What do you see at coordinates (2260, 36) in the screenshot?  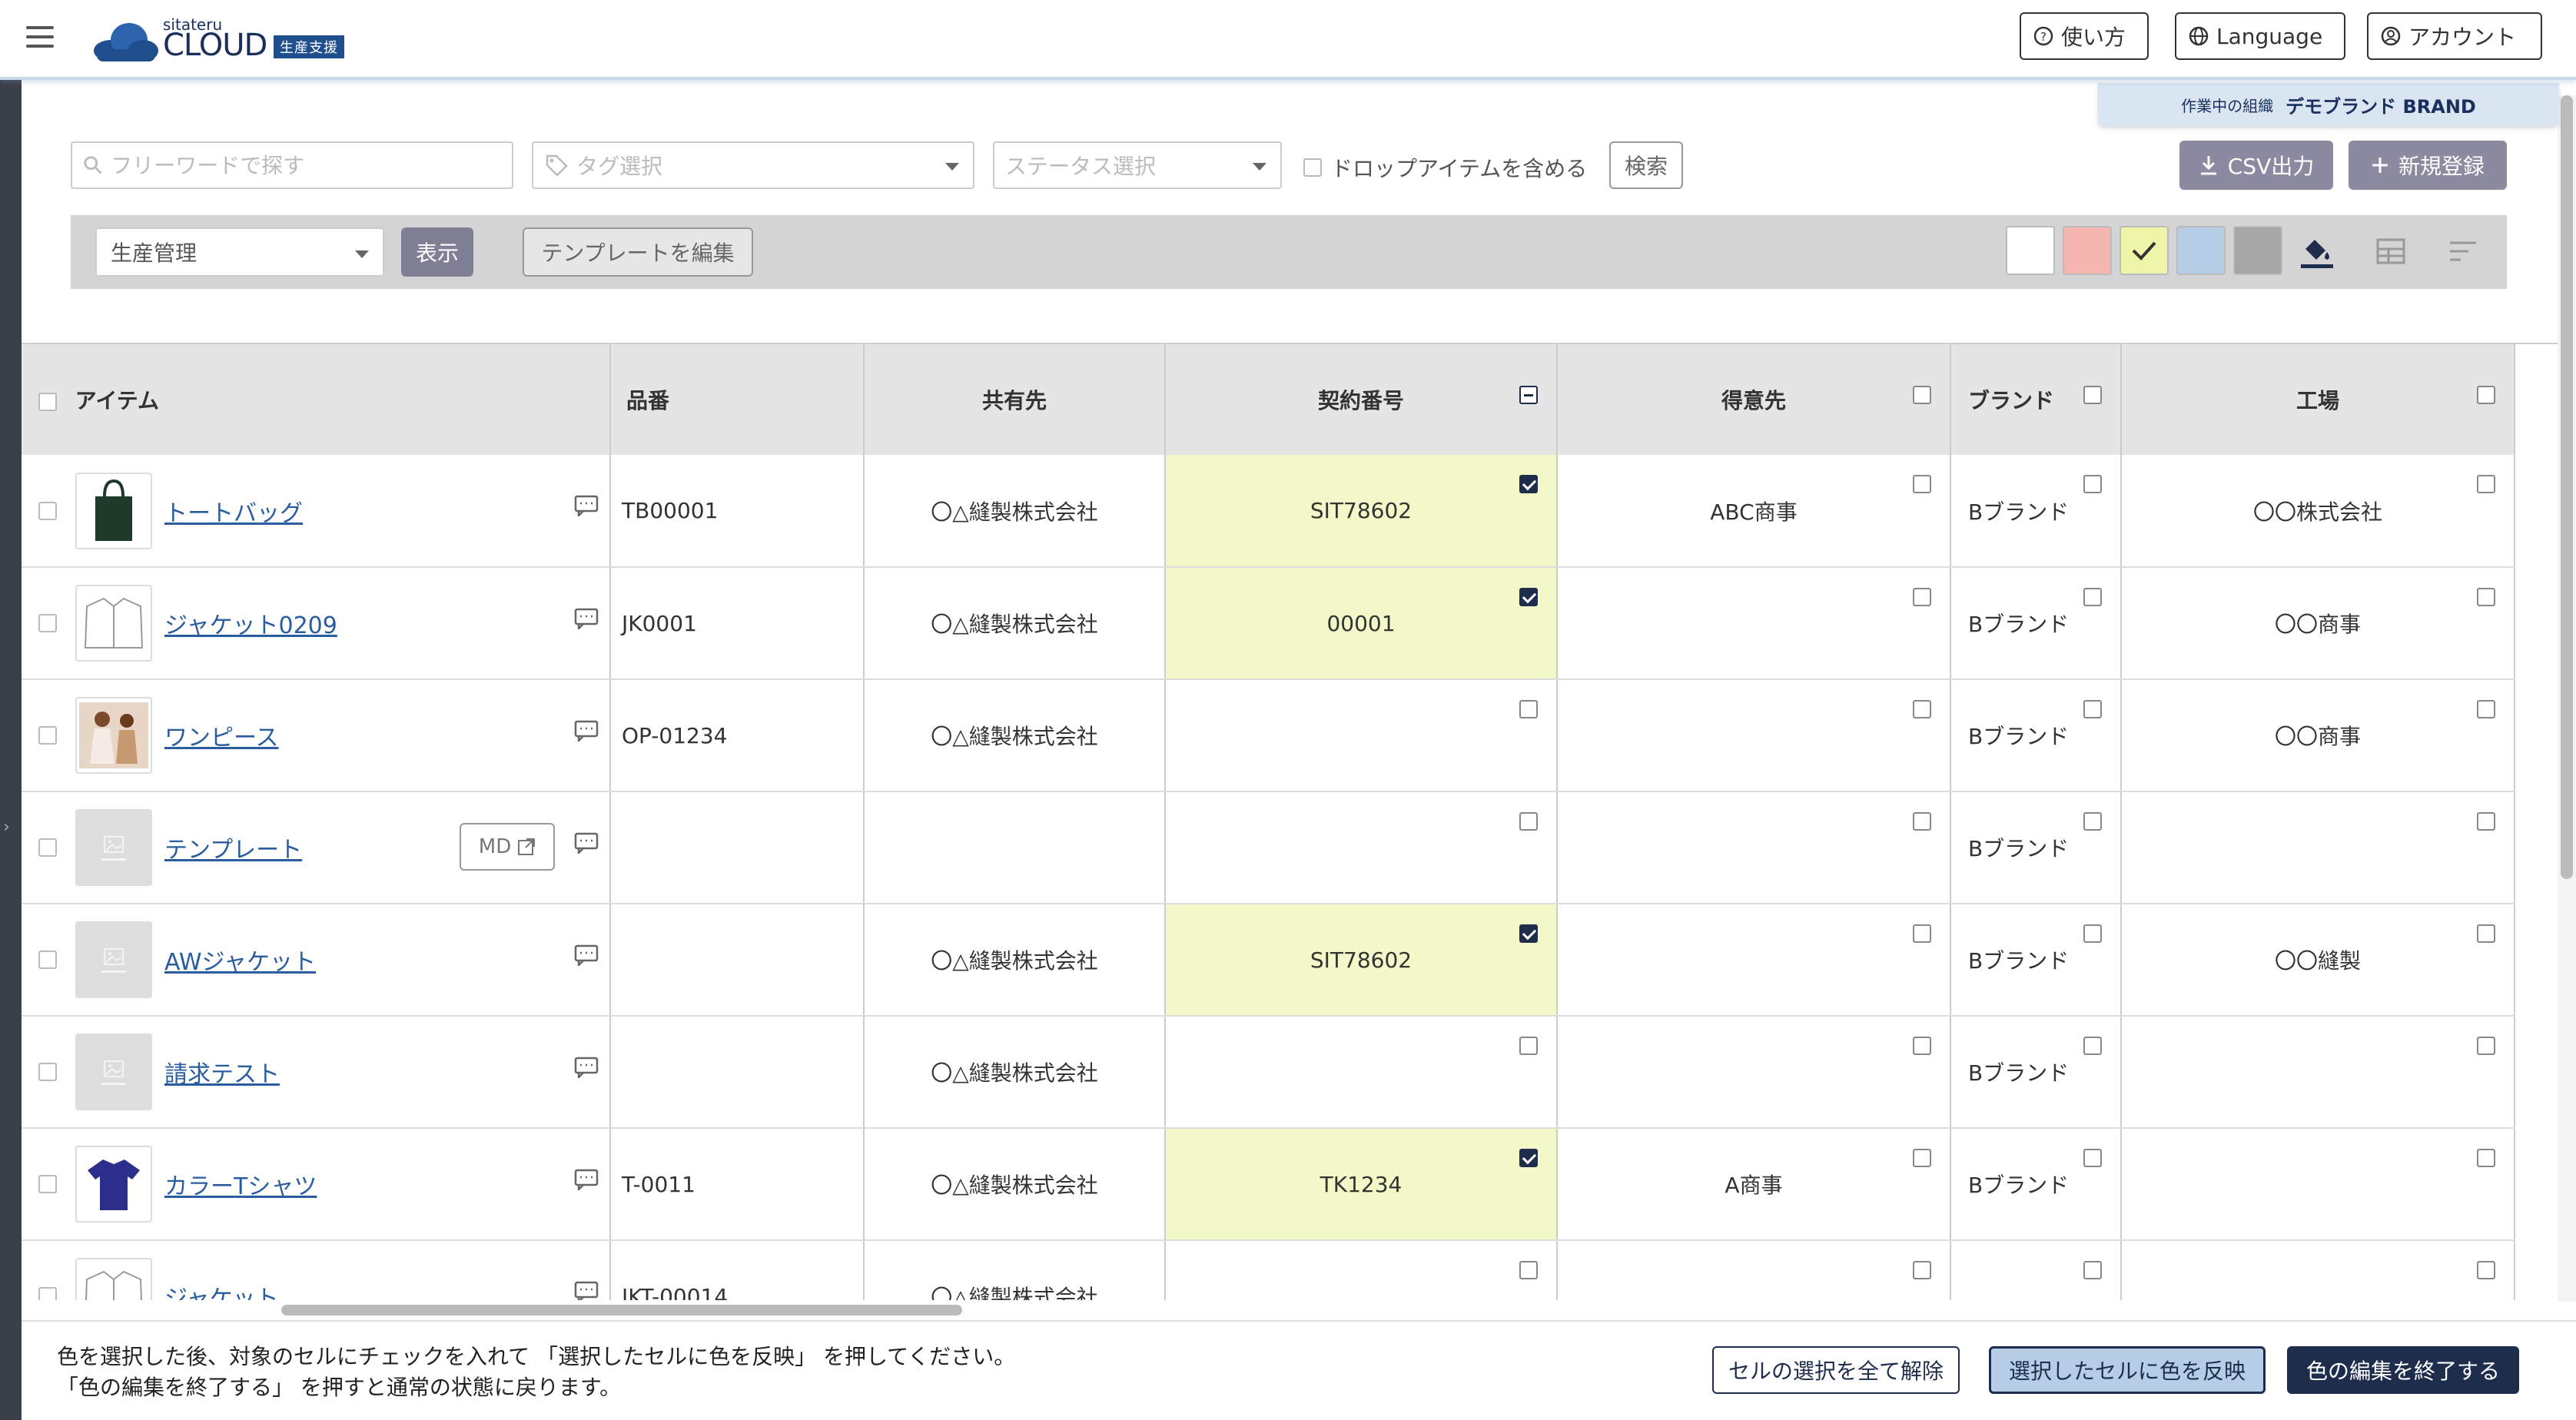 I see `language-button: Language` at bounding box center [2260, 36].